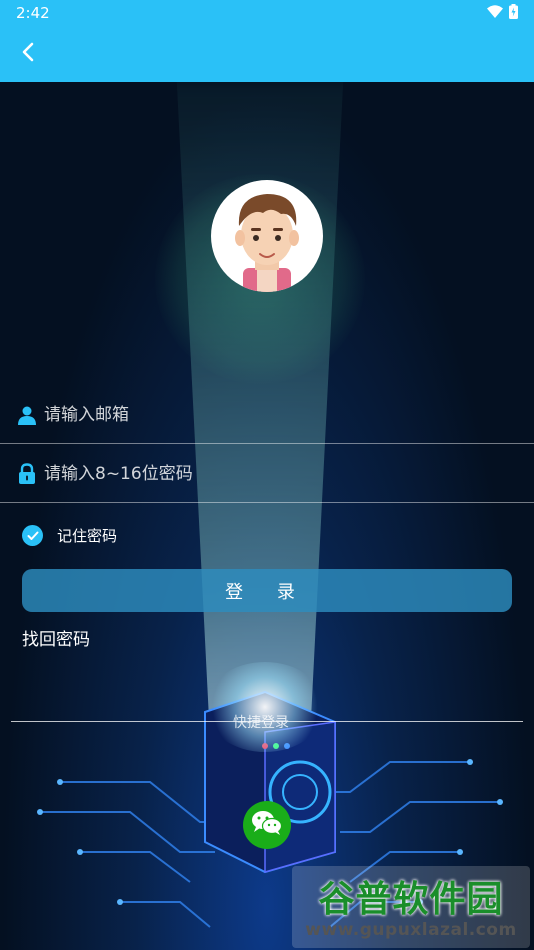 Image resolution: width=534 pixels, height=950 pixels. What do you see at coordinates (33, 13) in the screenshot?
I see `status-time: 2:42` at bounding box center [33, 13].